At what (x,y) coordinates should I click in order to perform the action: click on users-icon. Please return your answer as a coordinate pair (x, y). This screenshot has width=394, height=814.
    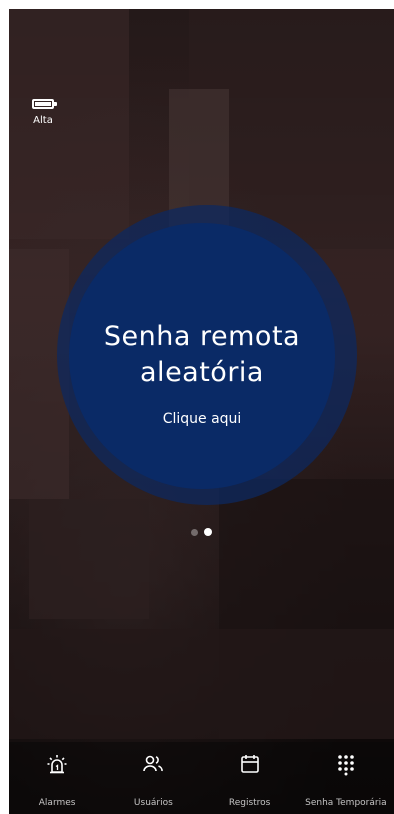
    Looking at the image, I should click on (153, 764).